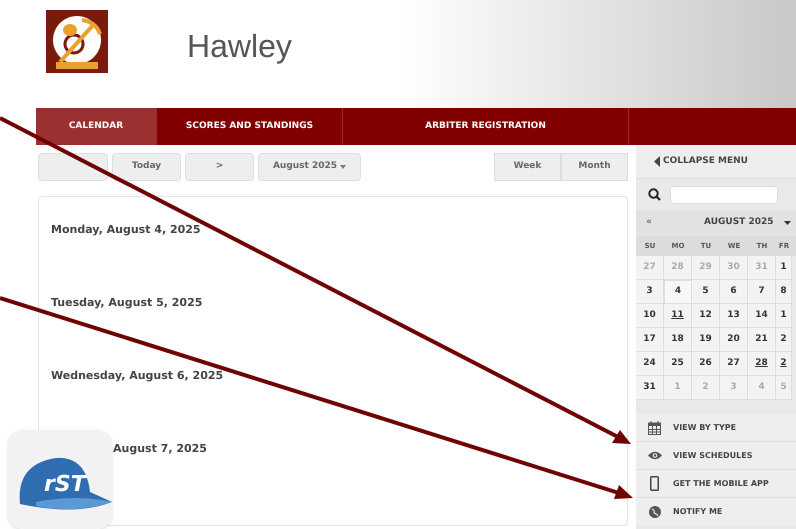  What do you see at coordinates (654, 194) in the screenshot?
I see `search-icon` at bounding box center [654, 194].